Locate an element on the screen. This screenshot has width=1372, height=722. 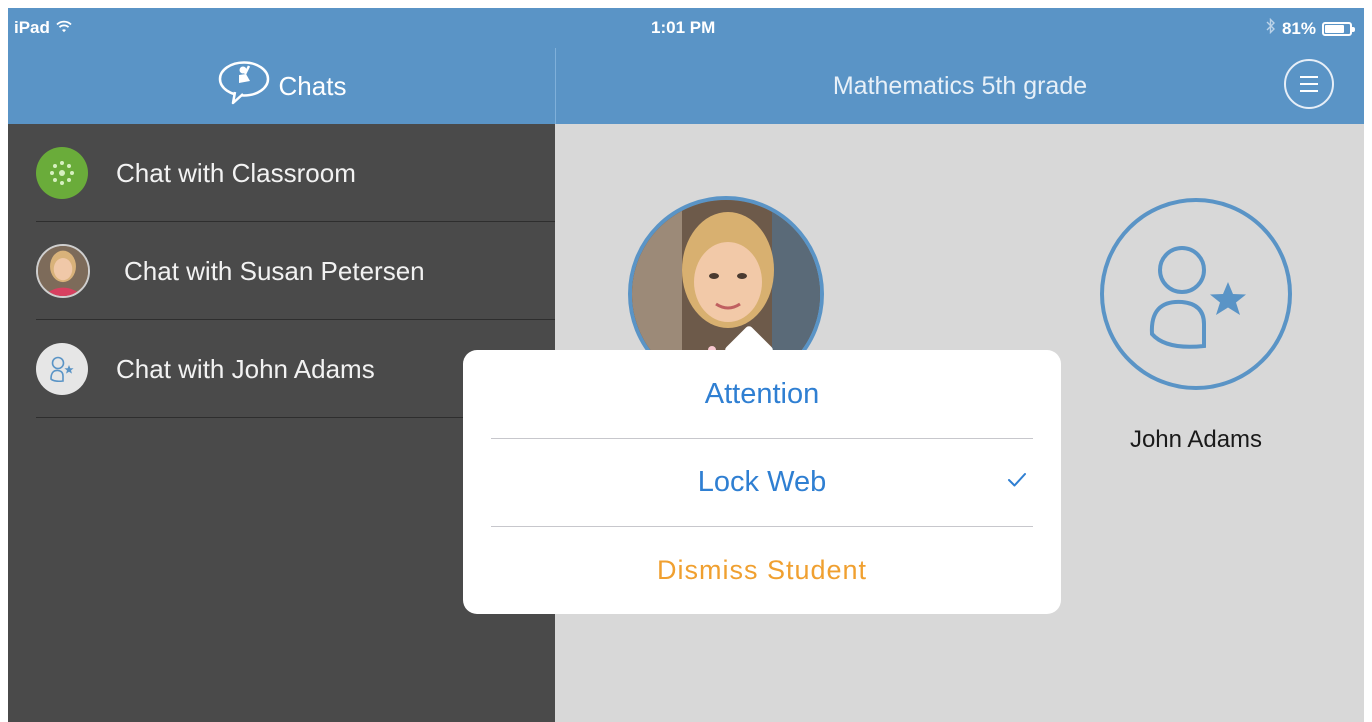
wifi-icon is located at coordinates (64, 28).